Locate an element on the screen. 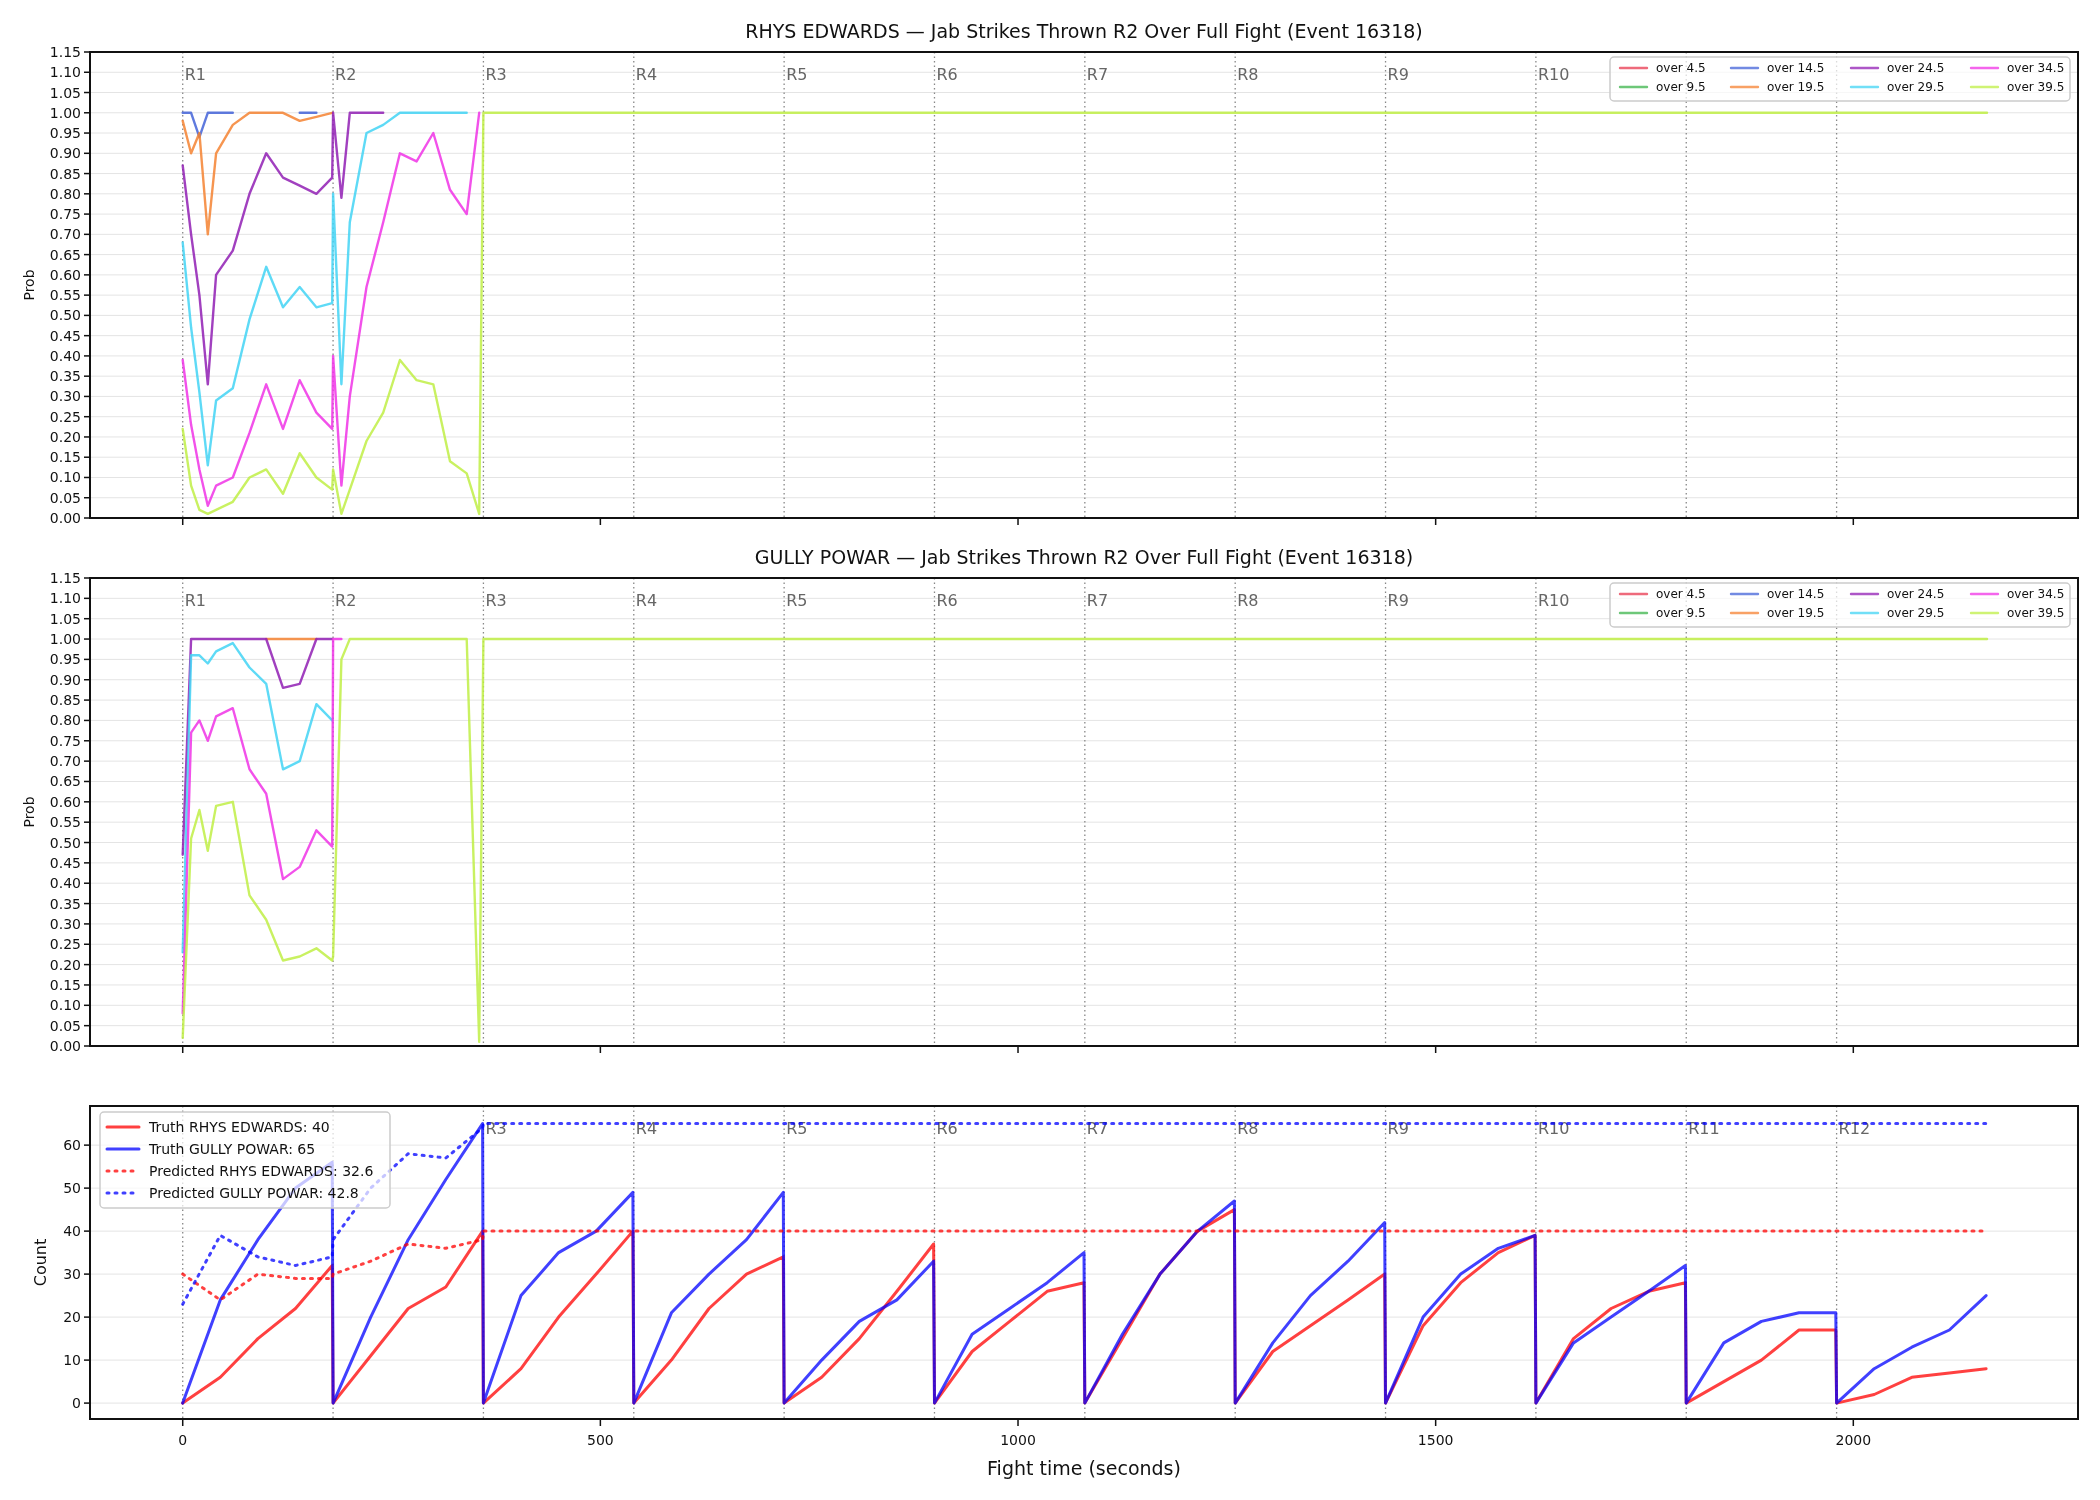  y-tick-label: 40 is located at coordinates (72, 1231).